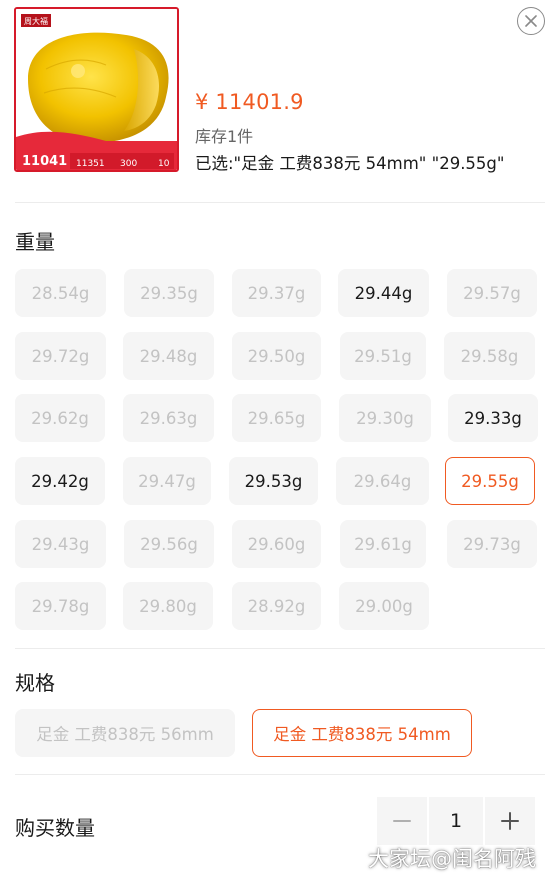  What do you see at coordinates (276, 606) in the screenshot?
I see `weight-option: 28.92g` at bounding box center [276, 606].